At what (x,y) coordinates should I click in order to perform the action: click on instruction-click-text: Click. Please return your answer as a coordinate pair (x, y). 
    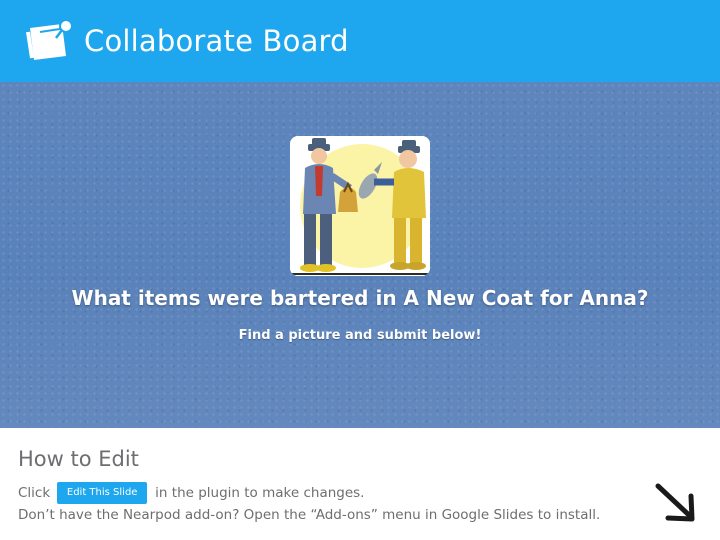
    Looking at the image, I should click on (34, 493).